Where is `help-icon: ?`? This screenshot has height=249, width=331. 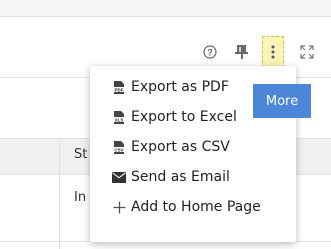 help-icon: ? is located at coordinates (210, 52).